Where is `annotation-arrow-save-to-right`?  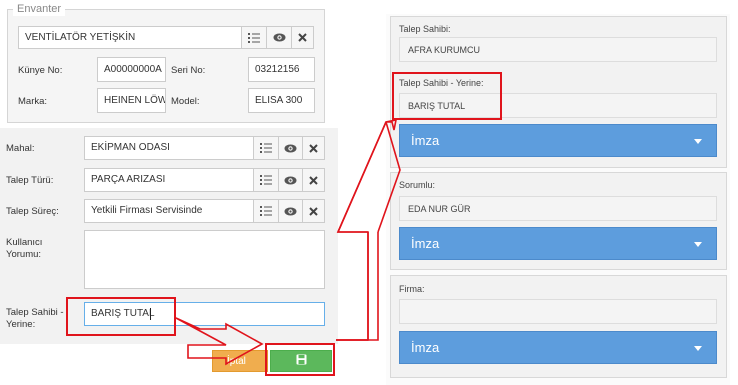
annotation-arrow-save-to-right is located at coordinates (367, 229).